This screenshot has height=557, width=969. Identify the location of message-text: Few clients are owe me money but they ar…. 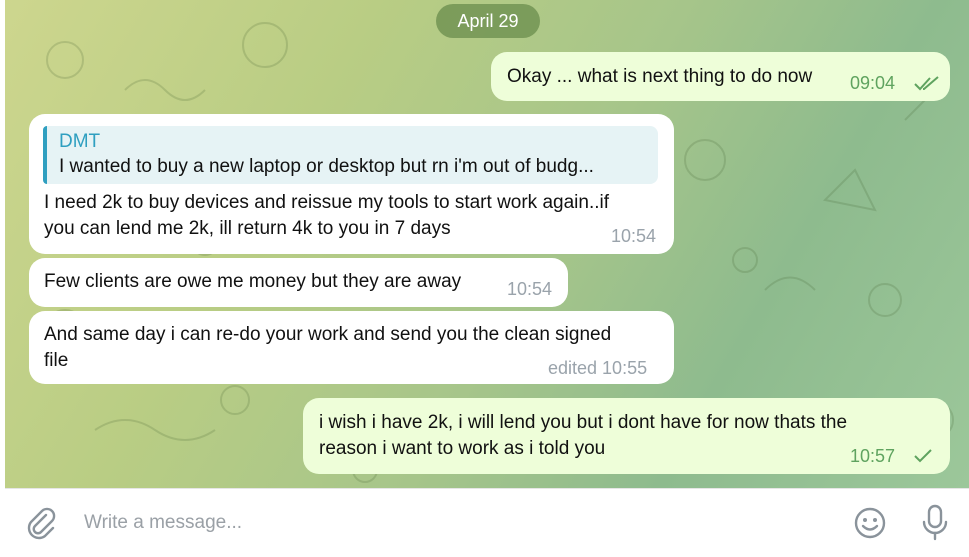
(253, 281).